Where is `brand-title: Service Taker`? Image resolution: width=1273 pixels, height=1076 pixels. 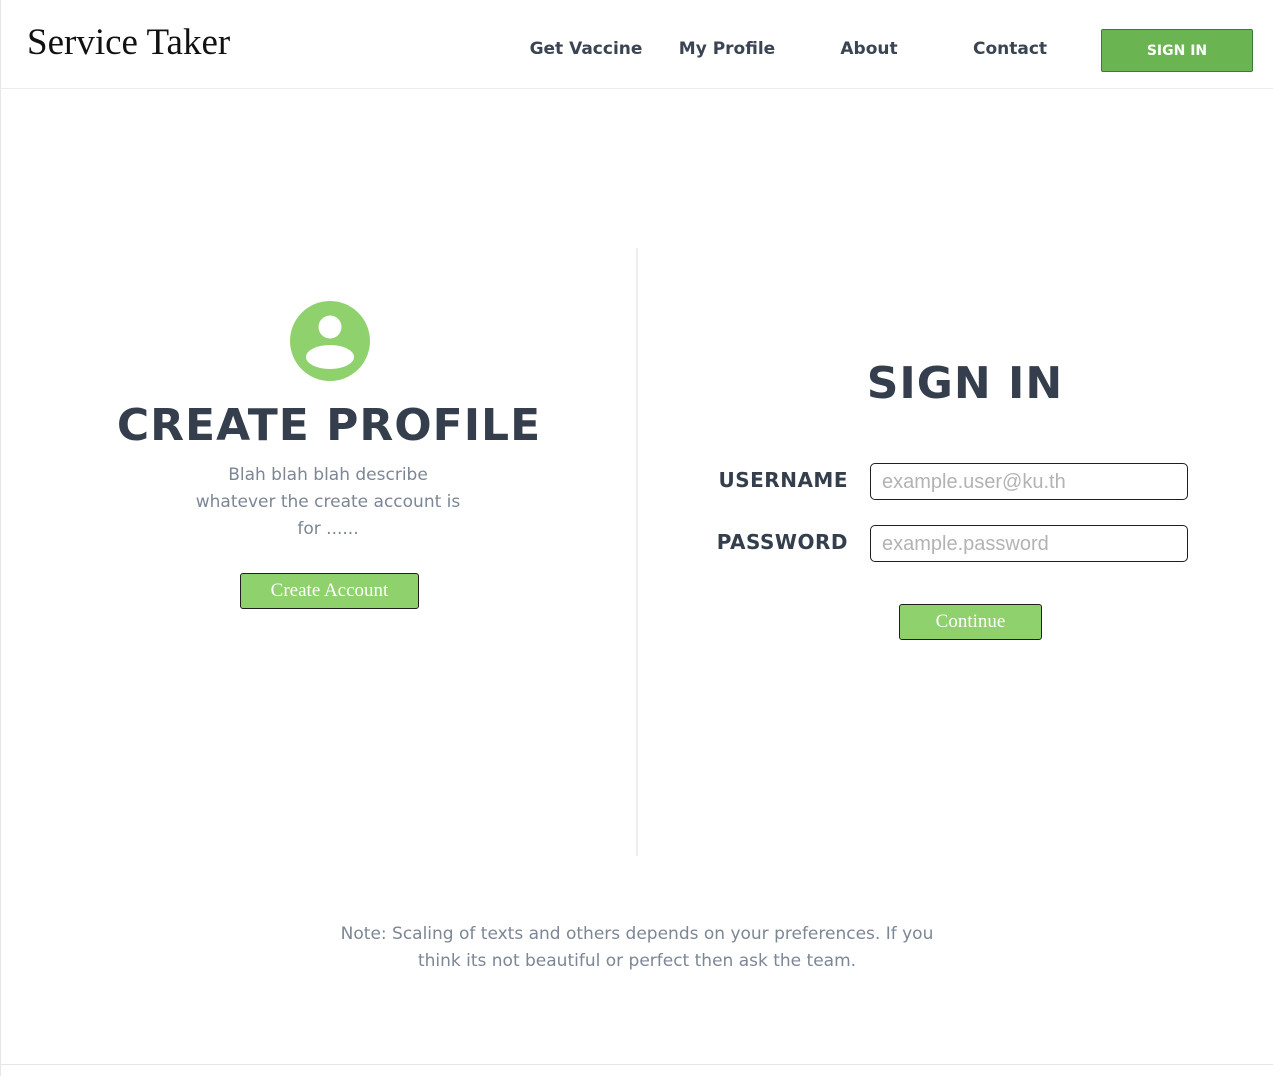 brand-title: Service Taker is located at coordinates (129, 42).